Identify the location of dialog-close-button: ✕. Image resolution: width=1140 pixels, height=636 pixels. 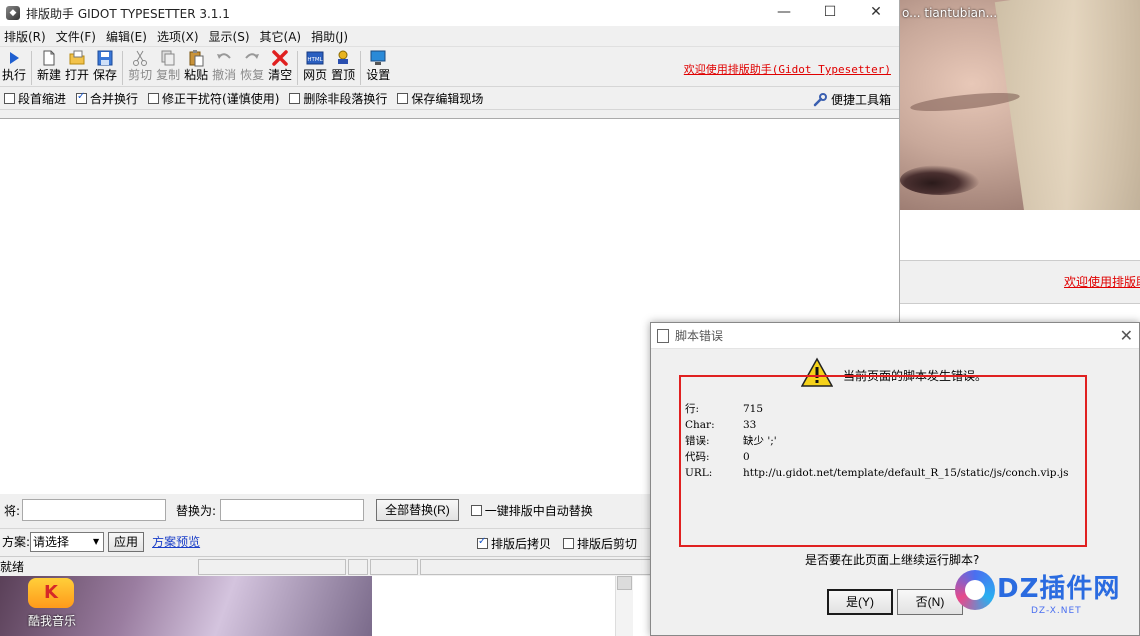
(1126, 335).